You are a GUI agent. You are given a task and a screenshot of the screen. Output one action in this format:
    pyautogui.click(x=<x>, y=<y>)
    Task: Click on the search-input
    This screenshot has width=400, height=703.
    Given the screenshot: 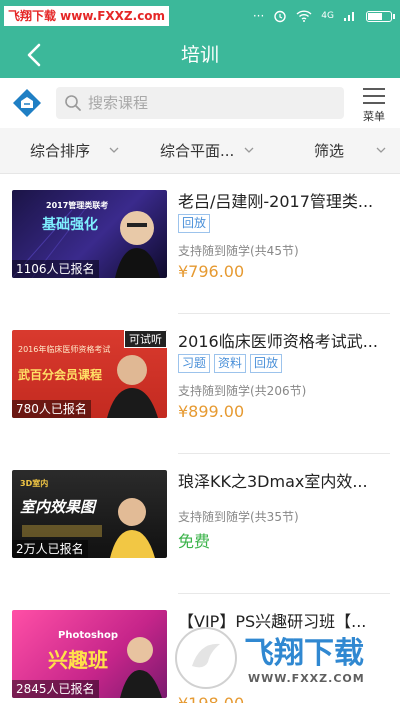 What is the action you would take?
    pyautogui.click(x=213, y=103)
    